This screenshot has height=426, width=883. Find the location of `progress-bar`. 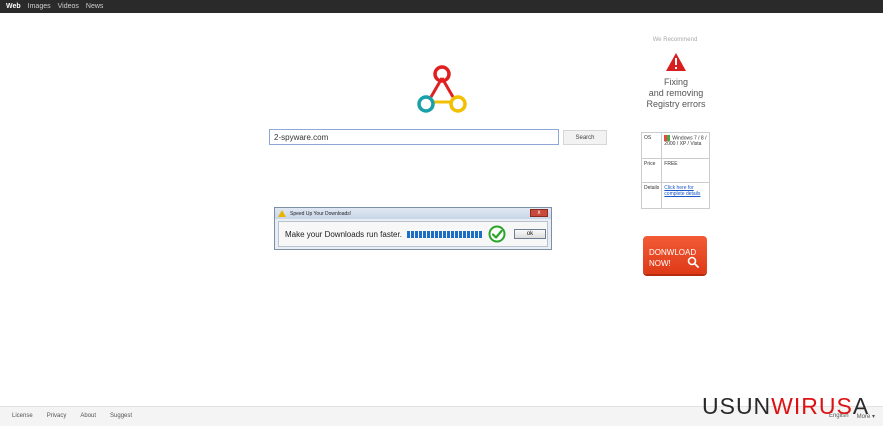

progress-bar is located at coordinates (444, 234).